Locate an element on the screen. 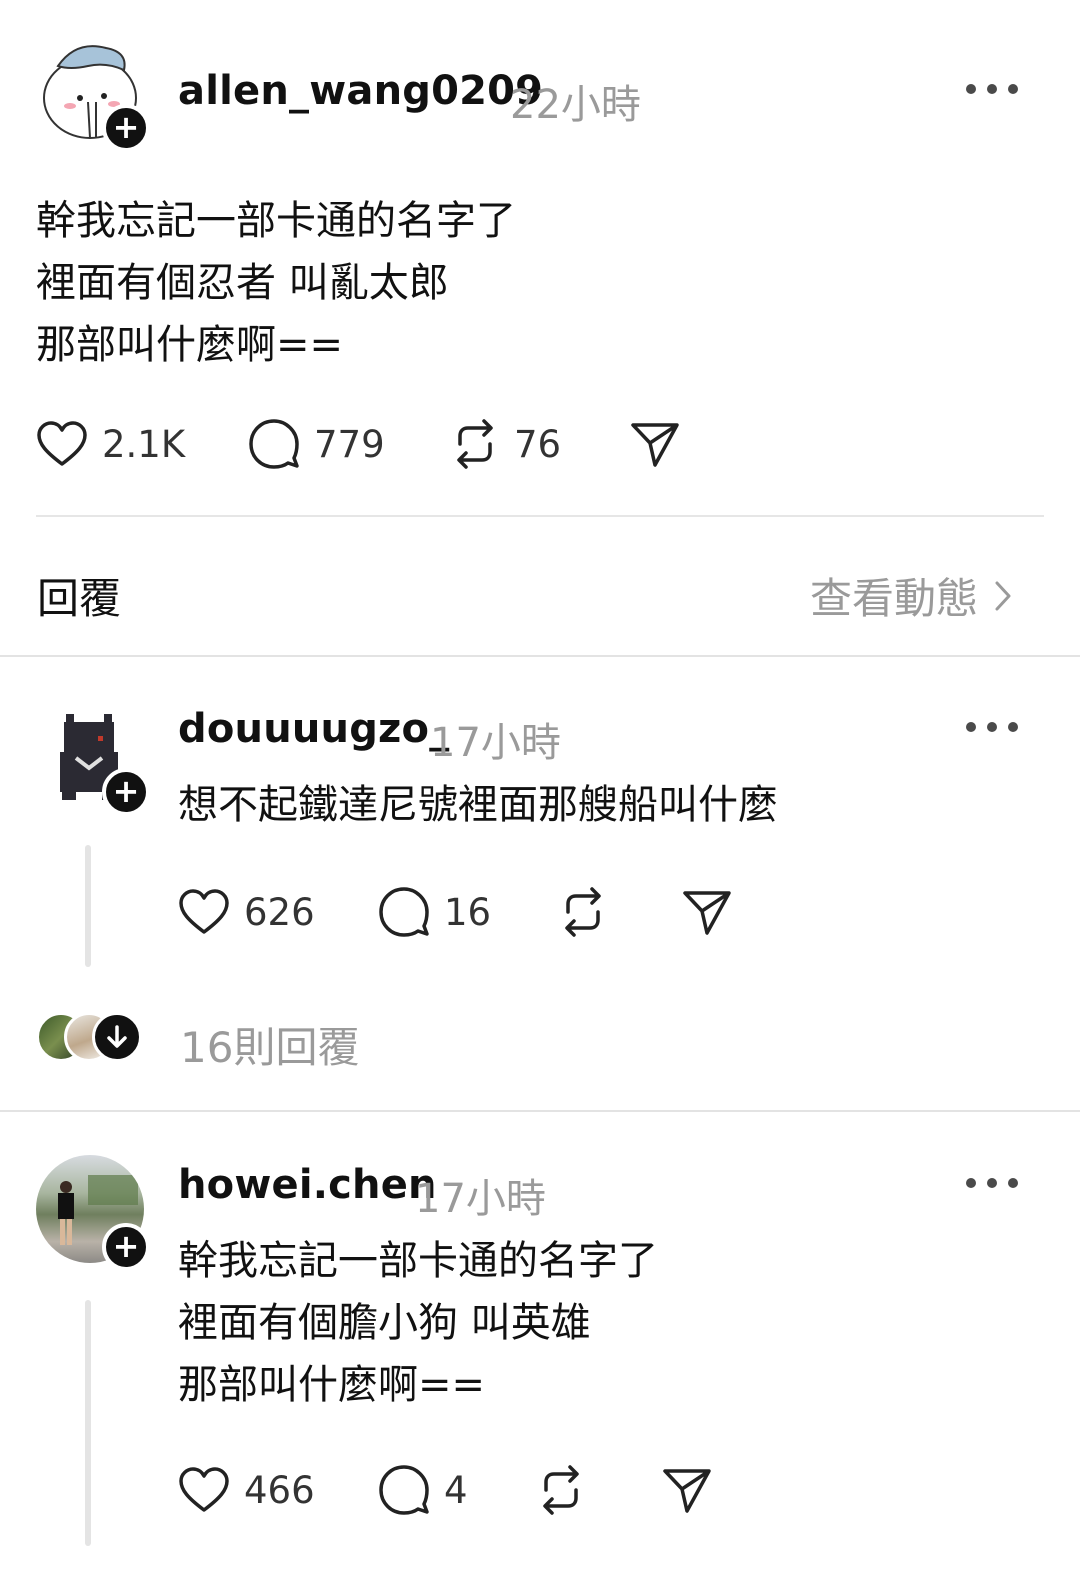  reply-line: 幹我忘記一部卡通的名字了 is located at coordinates (418, 1261).